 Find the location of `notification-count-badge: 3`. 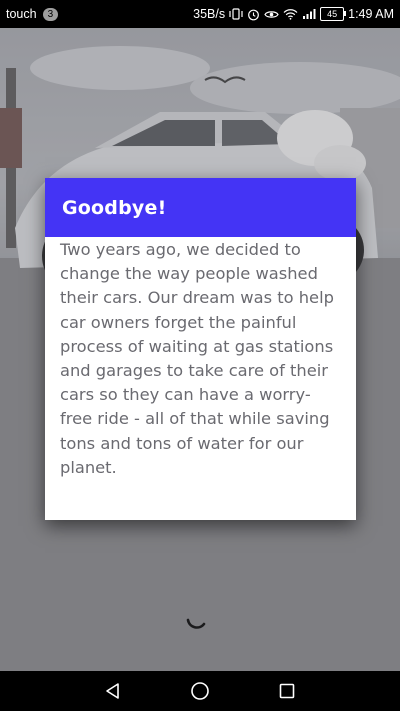

notification-count-badge: 3 is located at coordinates (50, 14).